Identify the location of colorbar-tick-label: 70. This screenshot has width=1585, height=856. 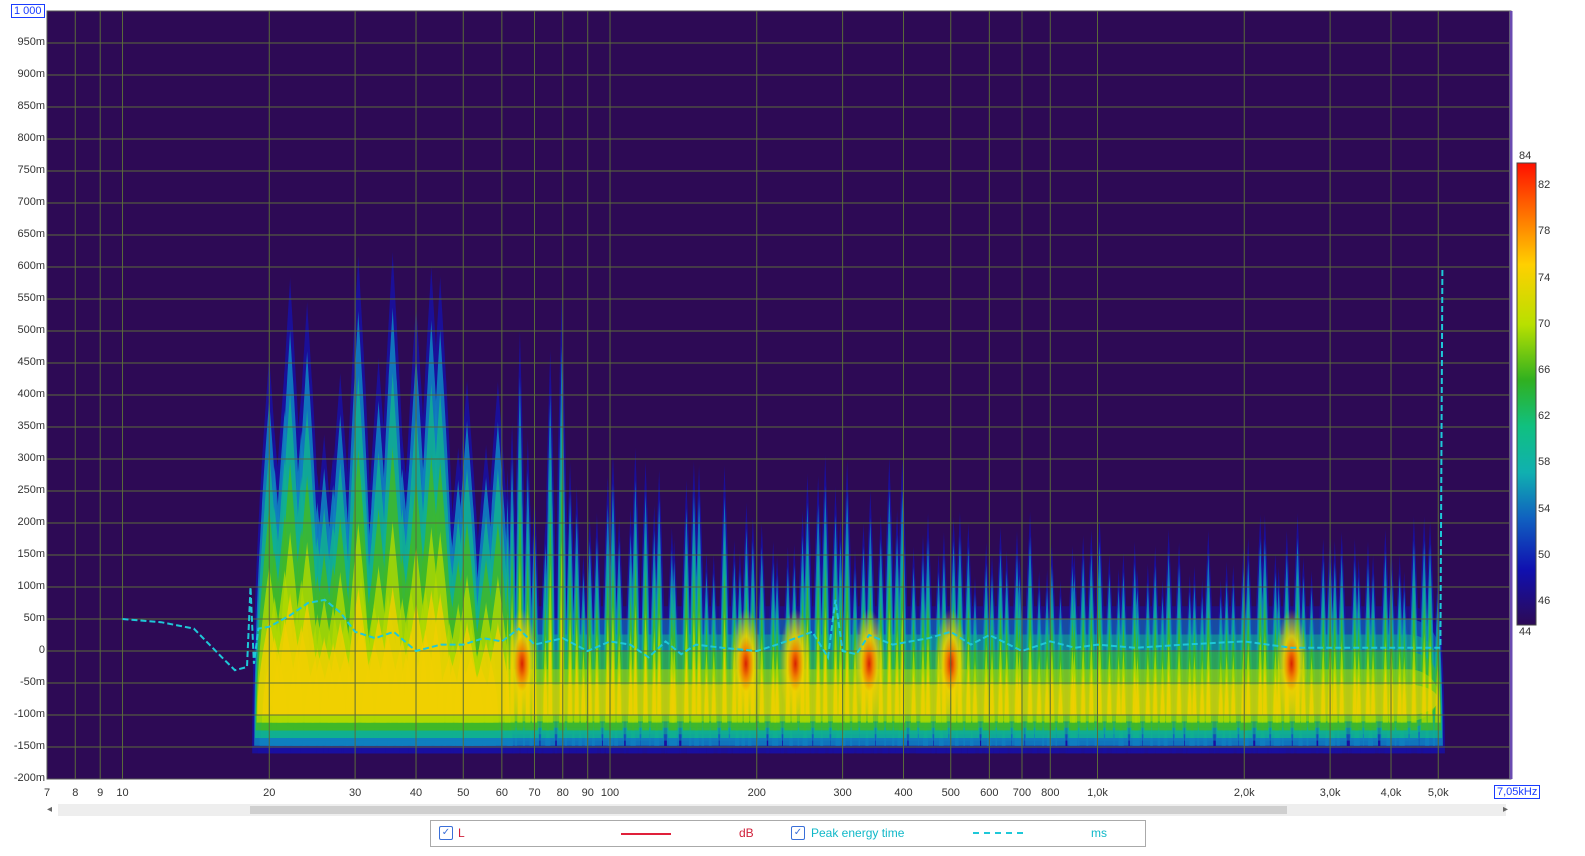
(1544, 323).